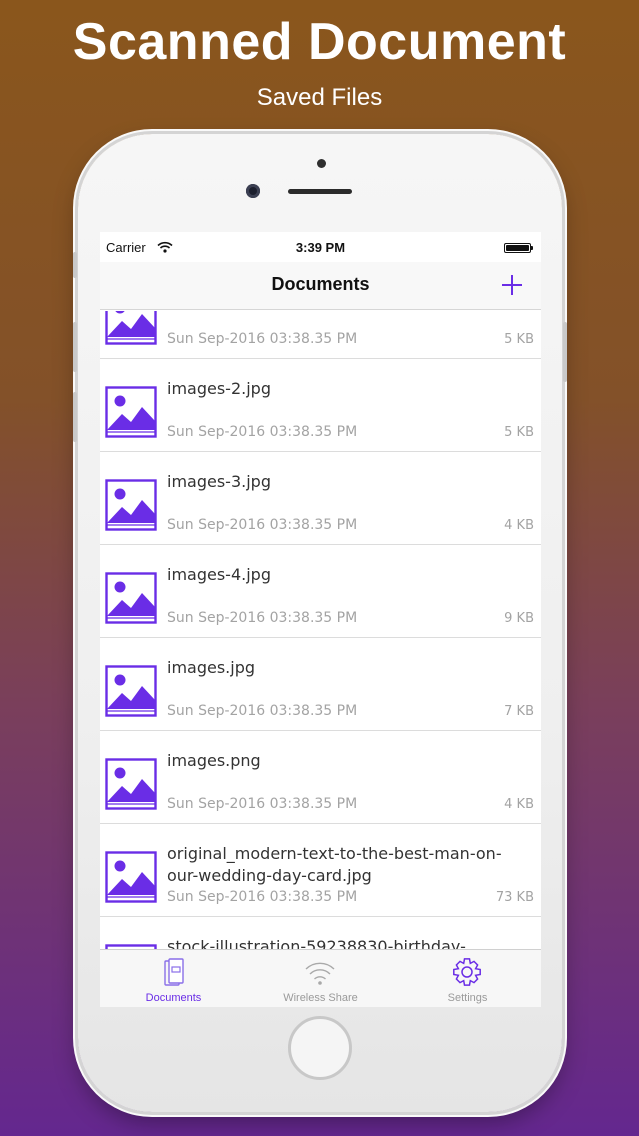 The width and height of the screenshot is (639, 1136). I want to click on volume-up-button, so click(75, 347).